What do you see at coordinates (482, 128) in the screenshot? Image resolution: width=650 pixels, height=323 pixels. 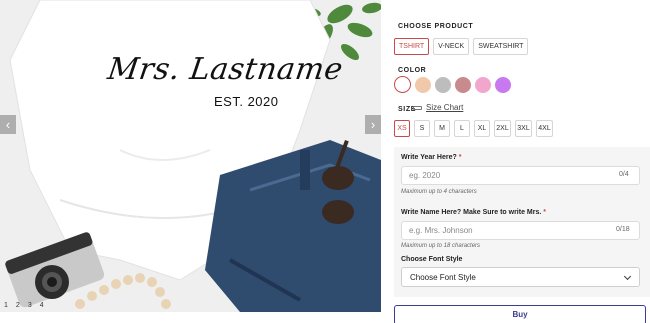 I see `size-option-xl: XL` at bounding box center [482, 128].